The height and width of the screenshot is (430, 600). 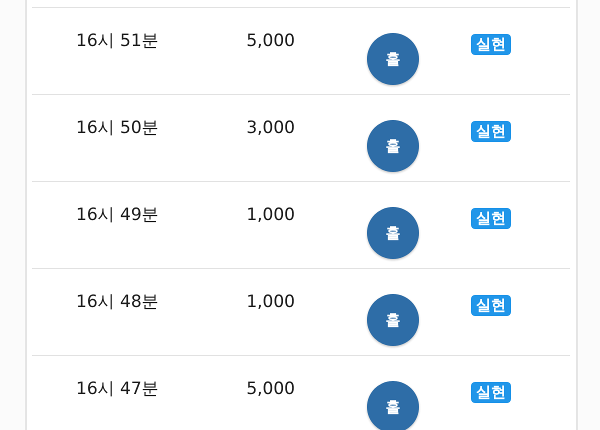 What do you see at coordinates (118, 388) in the screenshot?
I see `time-text: 16시 47분` at bounding box center [118, 388].